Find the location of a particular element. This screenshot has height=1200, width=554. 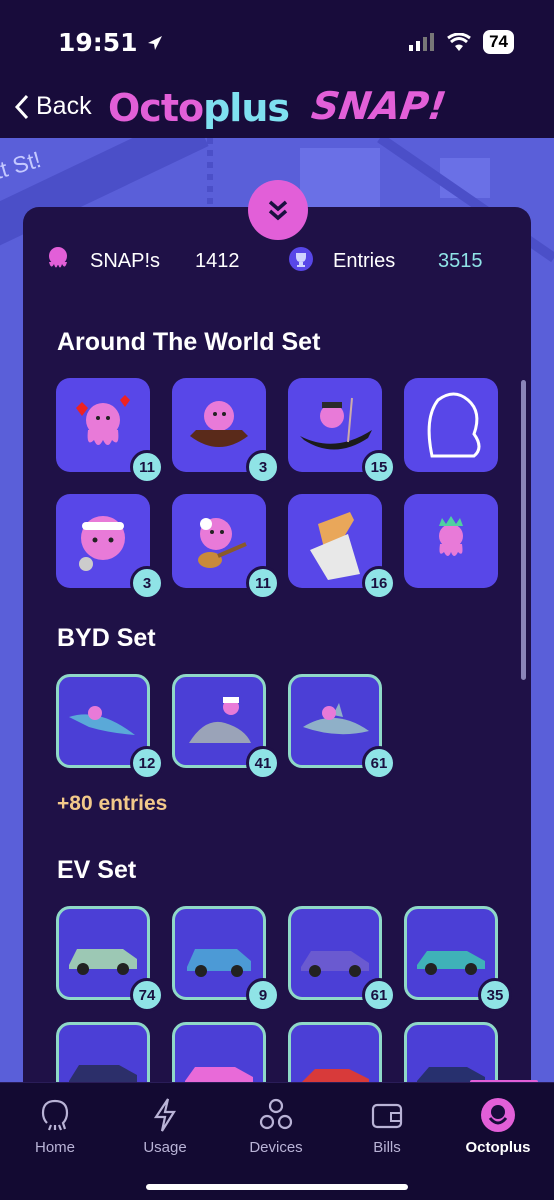

status-time: 19:51 is located at coordinates (111, 42).